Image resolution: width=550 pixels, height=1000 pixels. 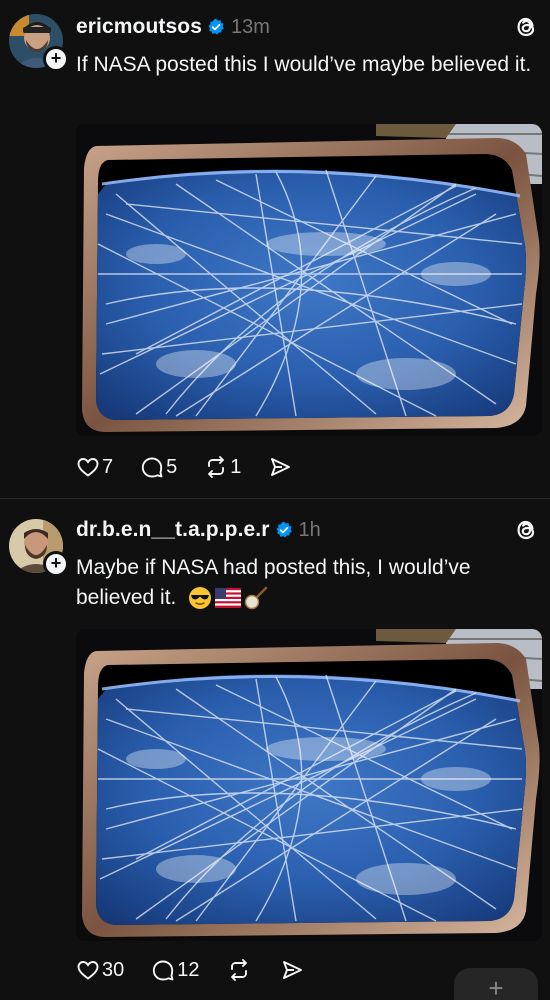 I want to click on new-post-button: +, so click(x=496, y=984).